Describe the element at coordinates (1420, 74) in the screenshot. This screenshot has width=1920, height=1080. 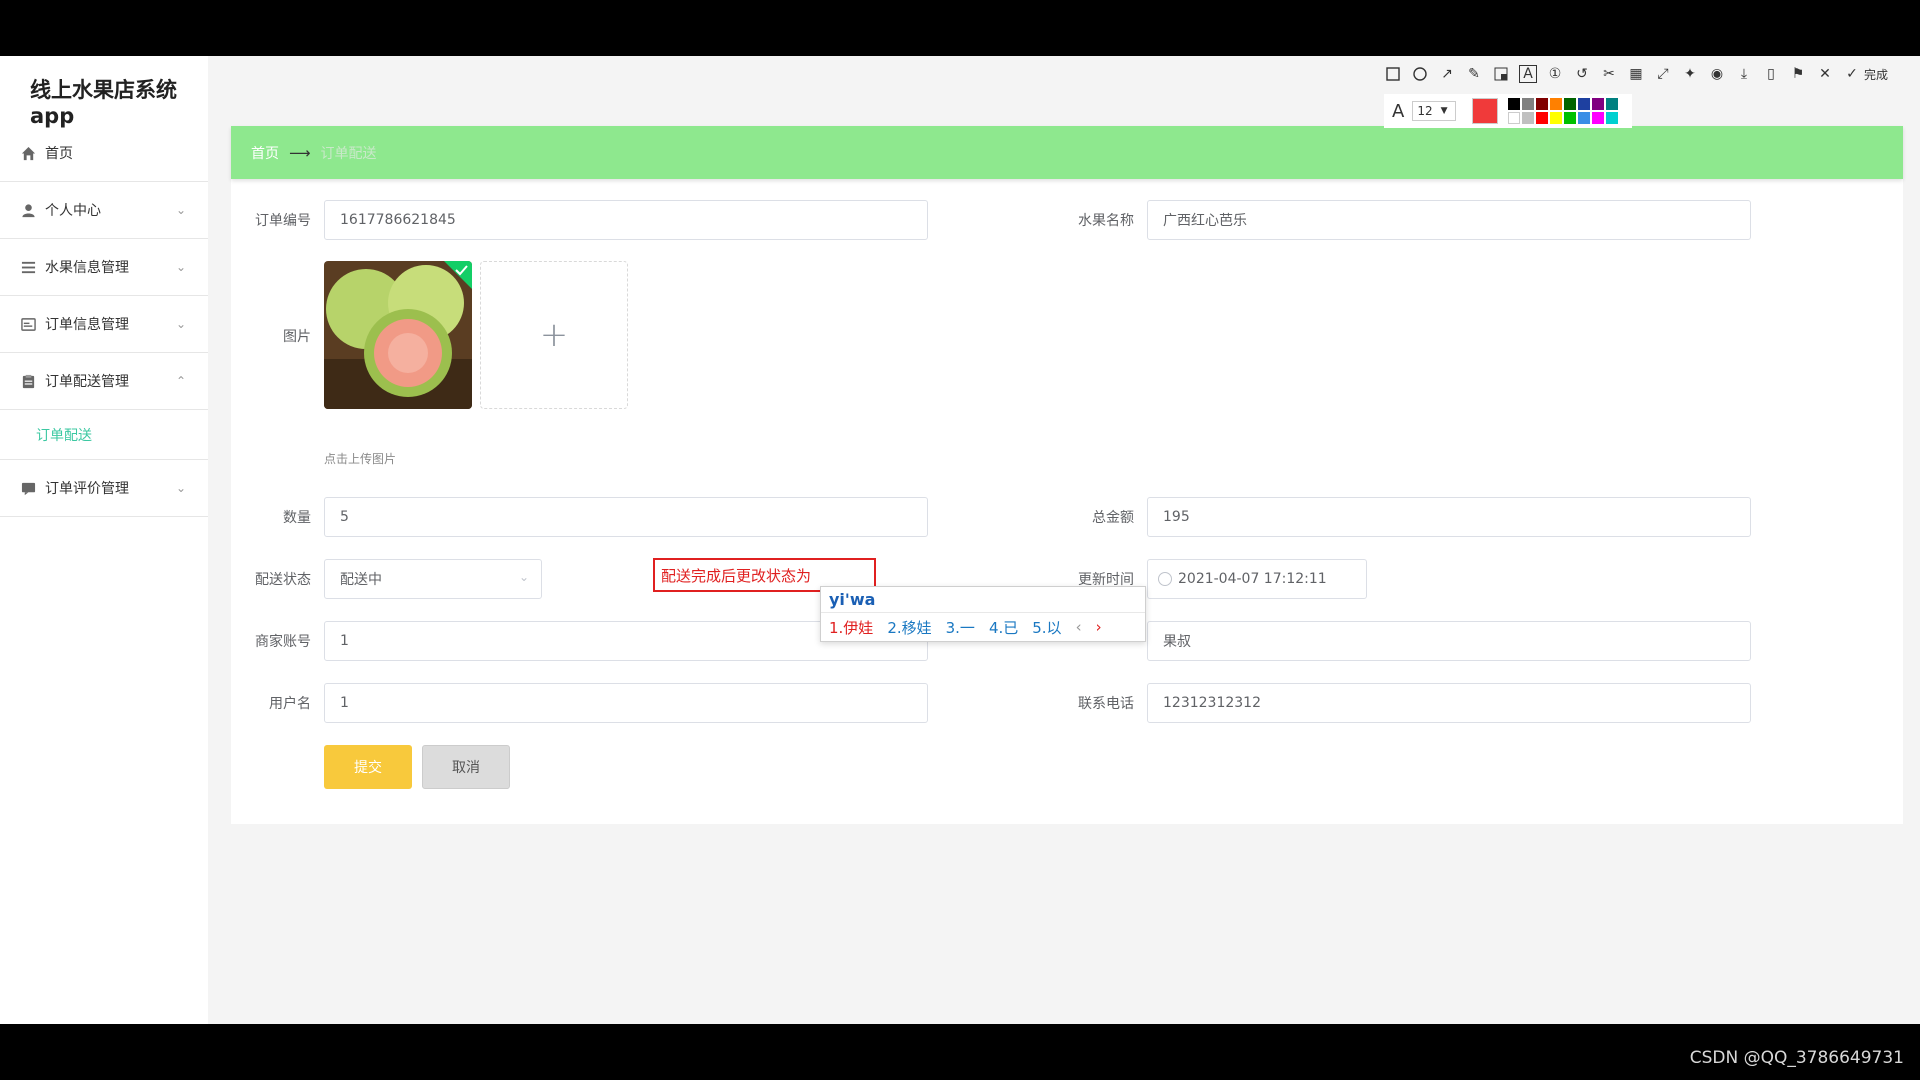
I see `circle-icon` at that location.